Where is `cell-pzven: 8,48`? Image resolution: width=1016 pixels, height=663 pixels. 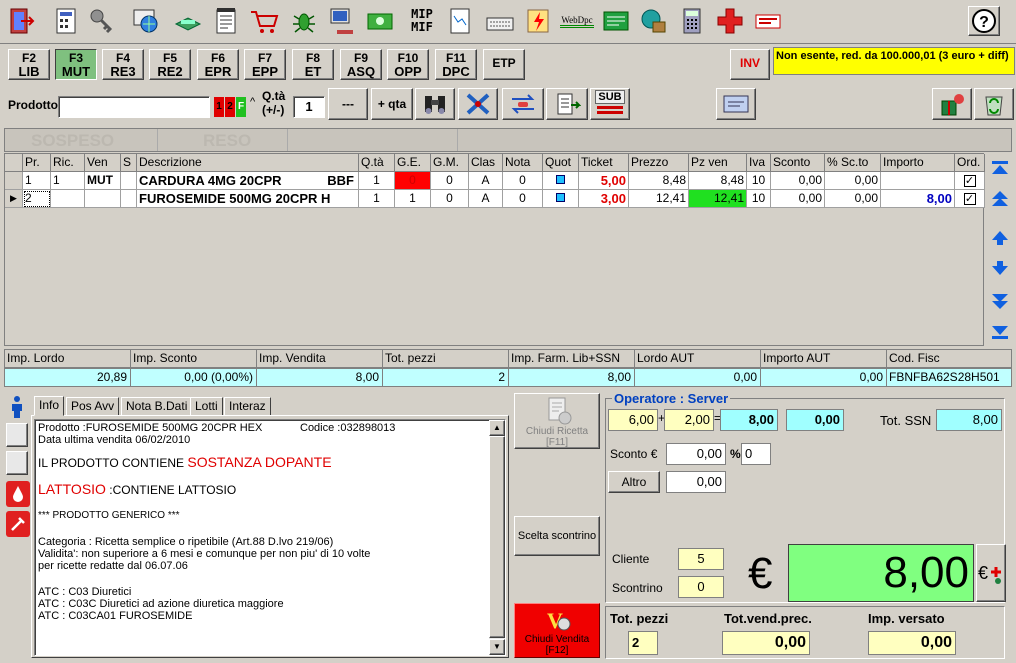 cell-pzven: 8,48 is located at coordinates (718, 181).